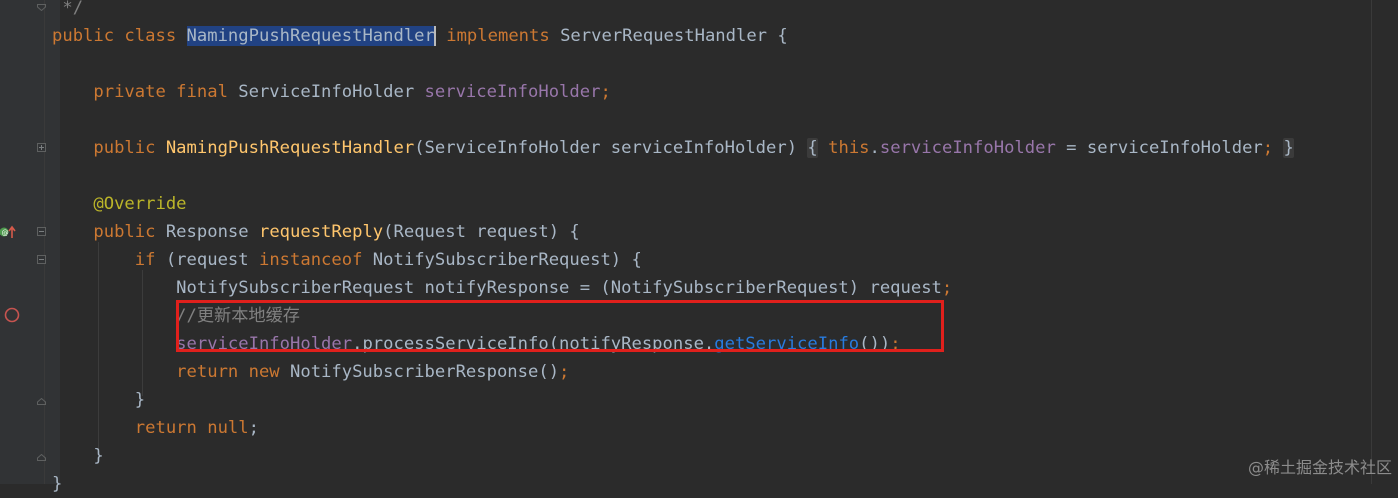 The image size is (1398, 498). Describe the element at coordinates (321, 232) in the screenshot. I see `code-token: requestReply` at that location.